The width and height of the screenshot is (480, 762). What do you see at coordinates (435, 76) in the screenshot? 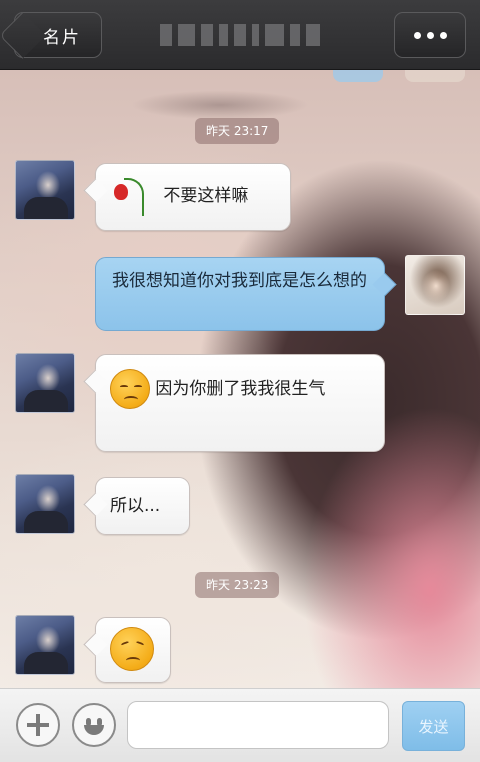
I see `previous-message-avatar` at bounding box center [435, 76].